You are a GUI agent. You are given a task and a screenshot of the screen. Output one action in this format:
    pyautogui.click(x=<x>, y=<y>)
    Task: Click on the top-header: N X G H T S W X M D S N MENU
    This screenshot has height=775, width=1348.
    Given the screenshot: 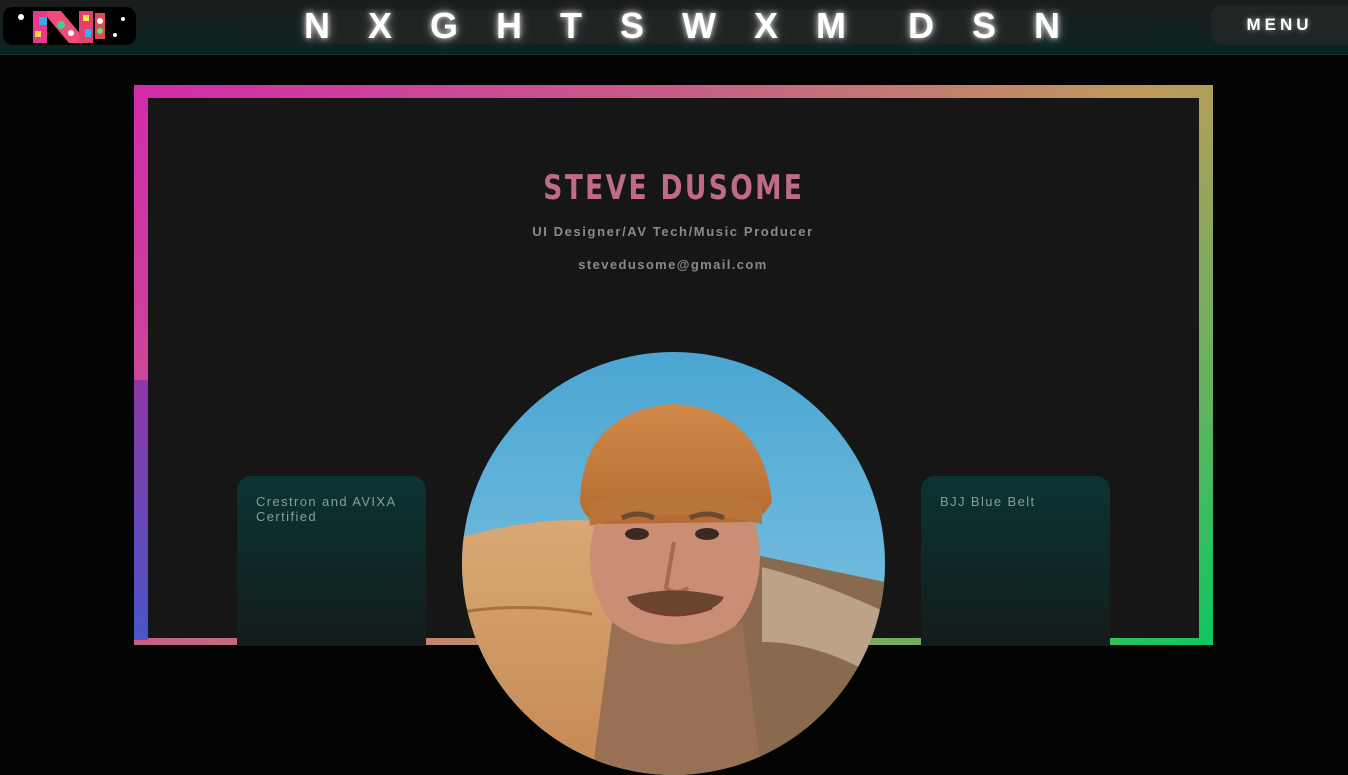 What is the action you would take?
    pyautogui.click(x=674, y=27)
    